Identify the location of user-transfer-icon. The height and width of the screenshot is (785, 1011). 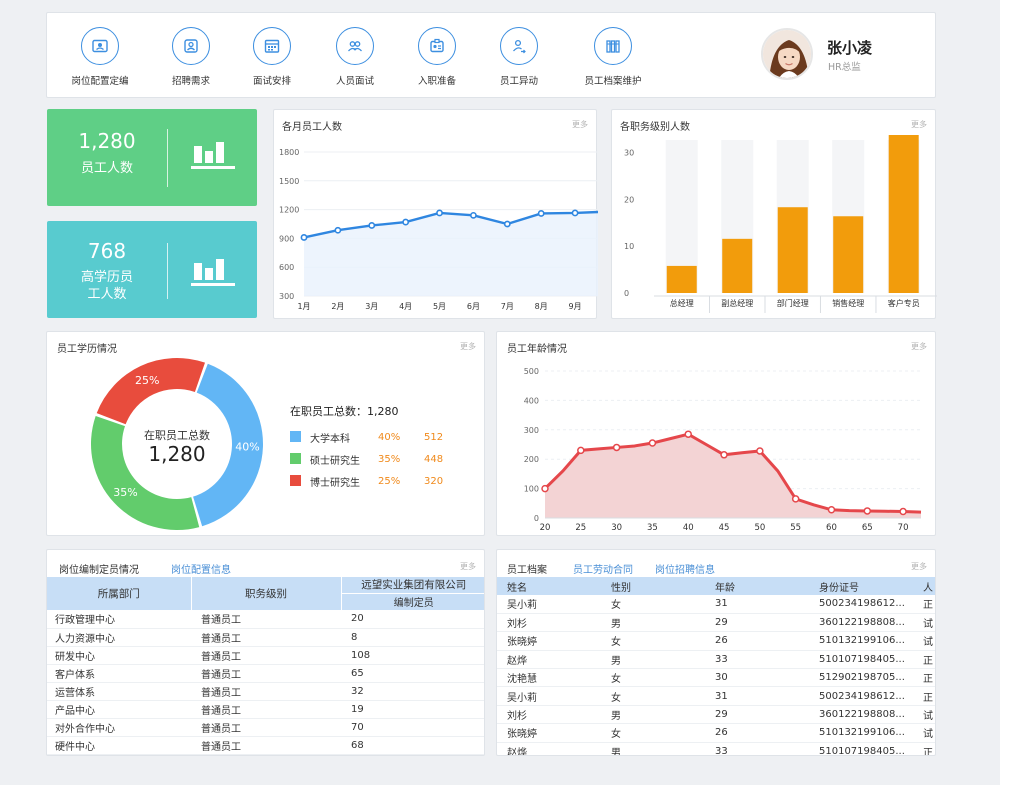
(519, 46).